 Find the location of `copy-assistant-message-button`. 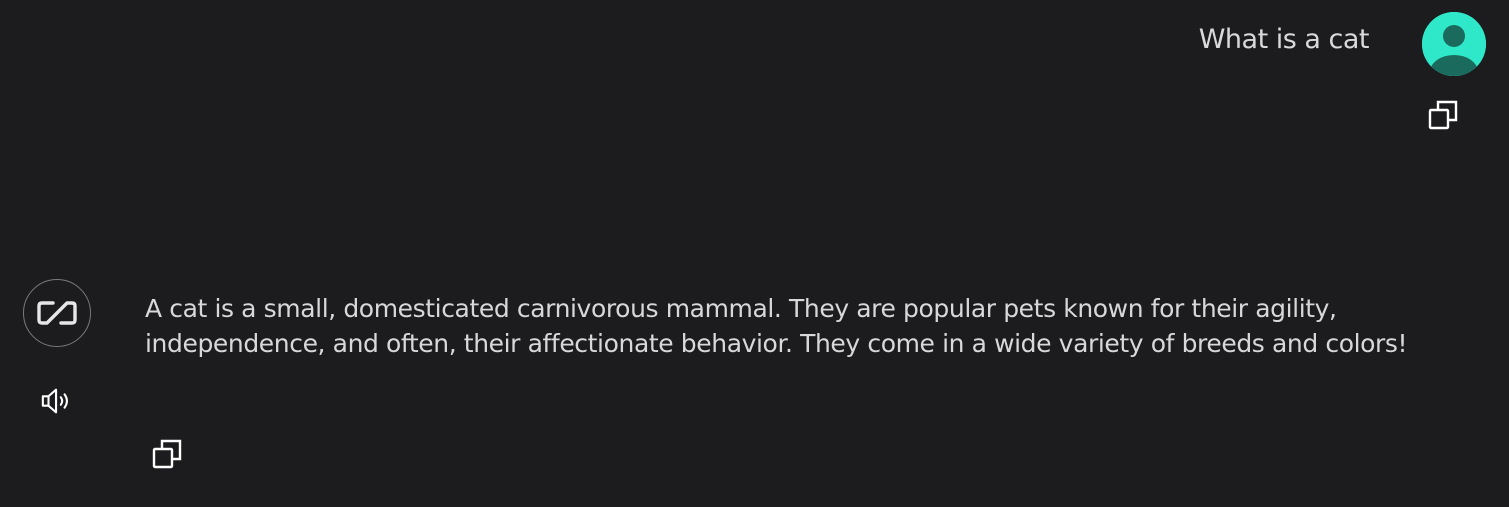

copy-assistant-message-button is located at coordinates (167, 454).